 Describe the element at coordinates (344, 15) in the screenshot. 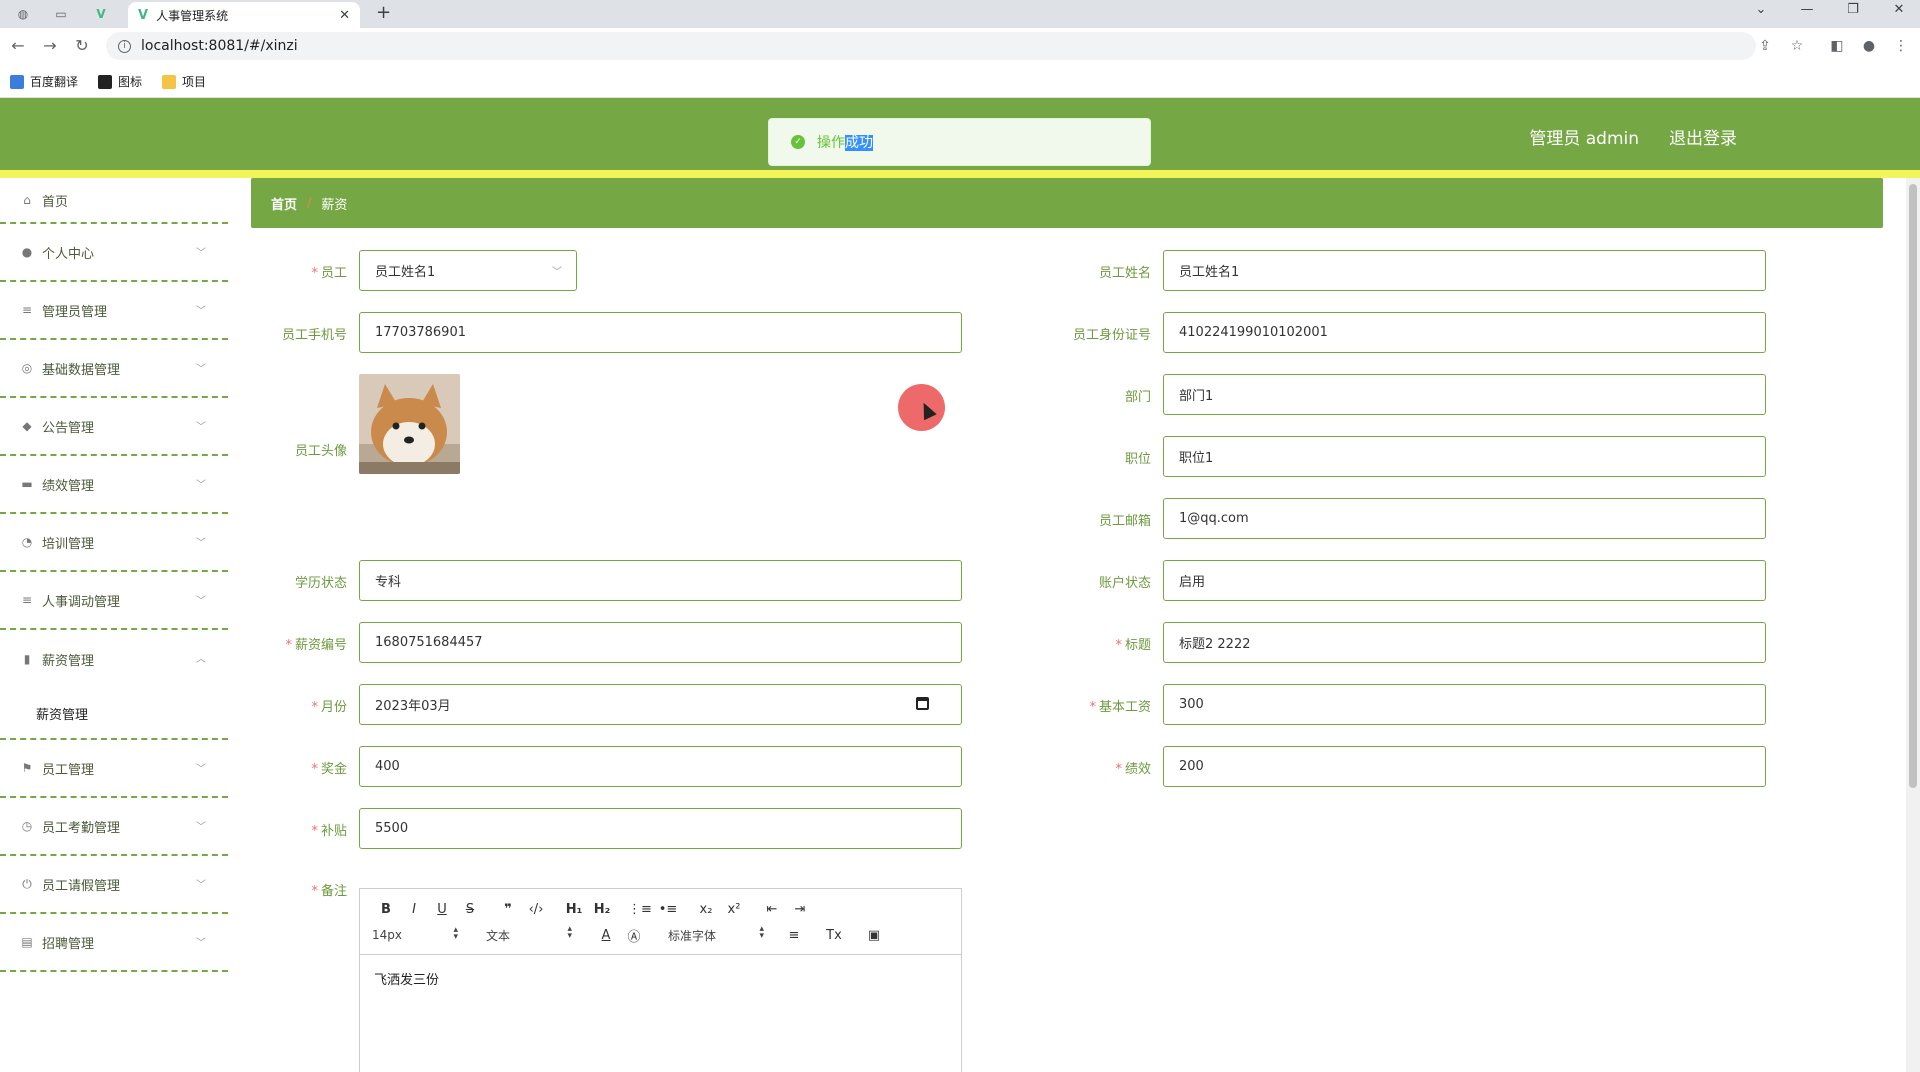

I see `close-tab-icon: ✕` at that location.